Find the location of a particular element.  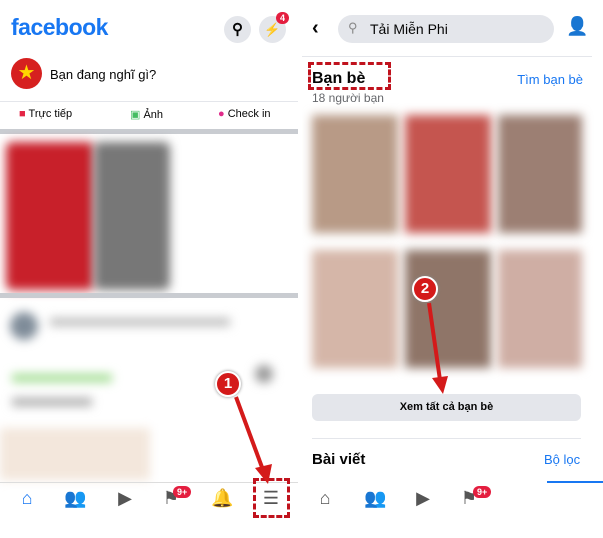

arrow-annotation is located at coordinates (253, 440).